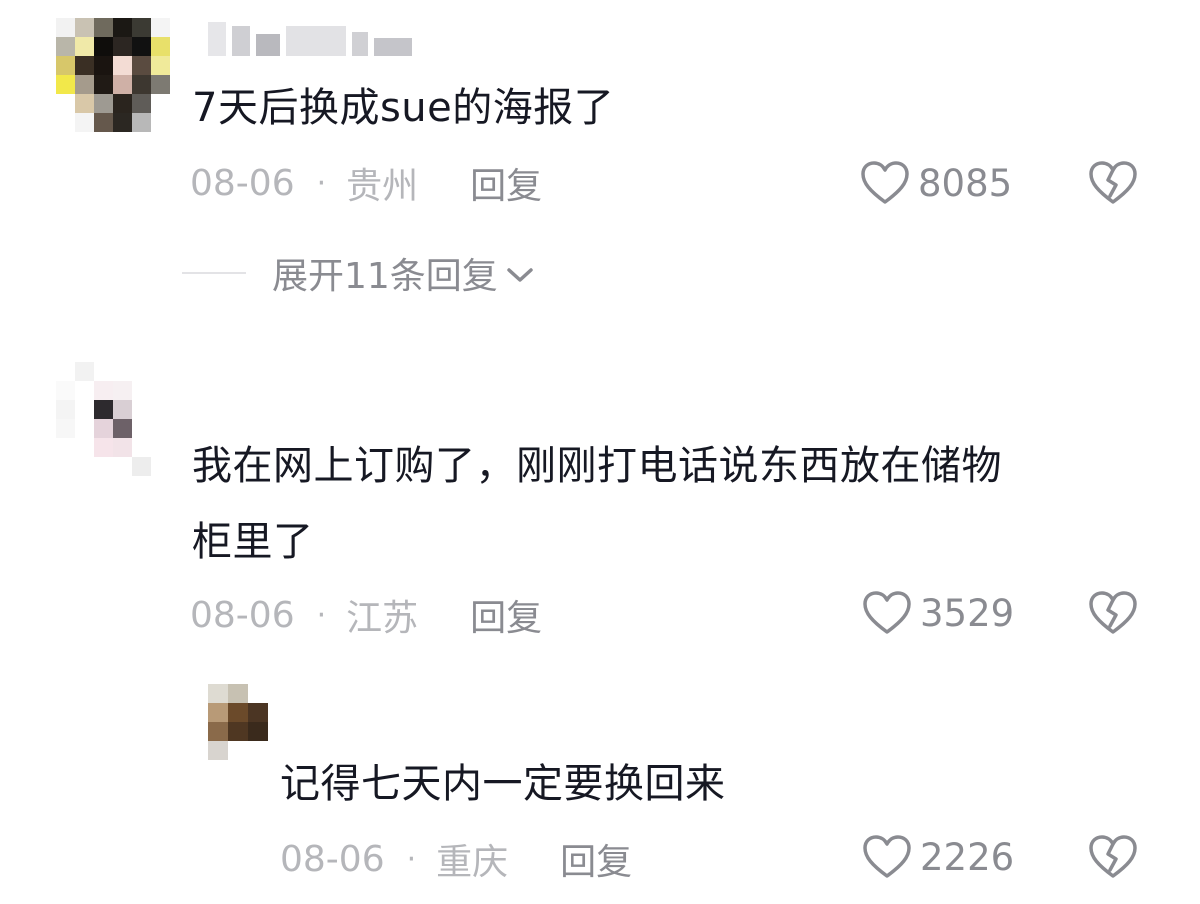 This screenshot has height=904, width=1200. I want to click on like-count: 2226, so click(967, 857).